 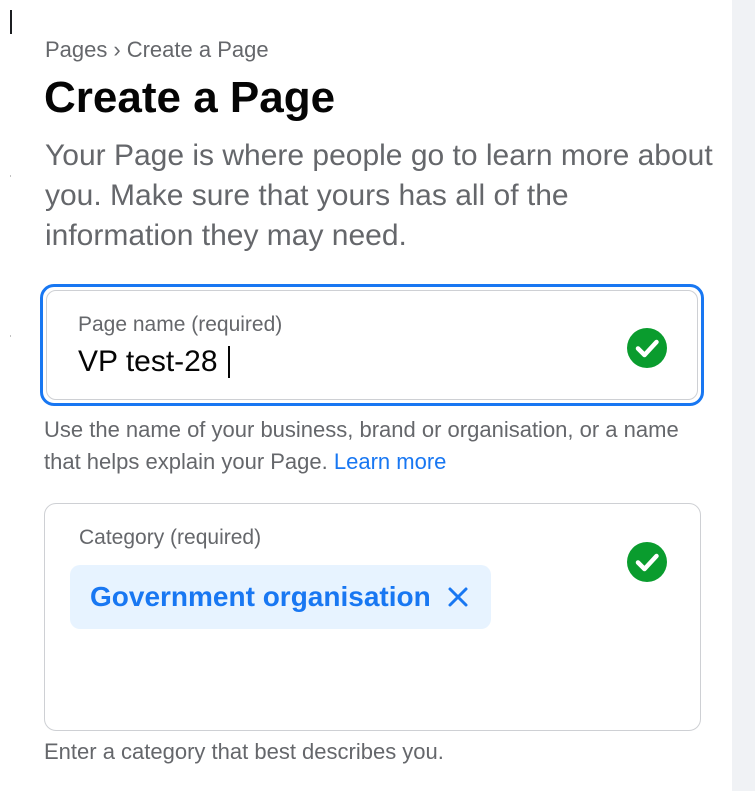 I want to click on page-name-label: Page name (required), so click(x=180, y=324).